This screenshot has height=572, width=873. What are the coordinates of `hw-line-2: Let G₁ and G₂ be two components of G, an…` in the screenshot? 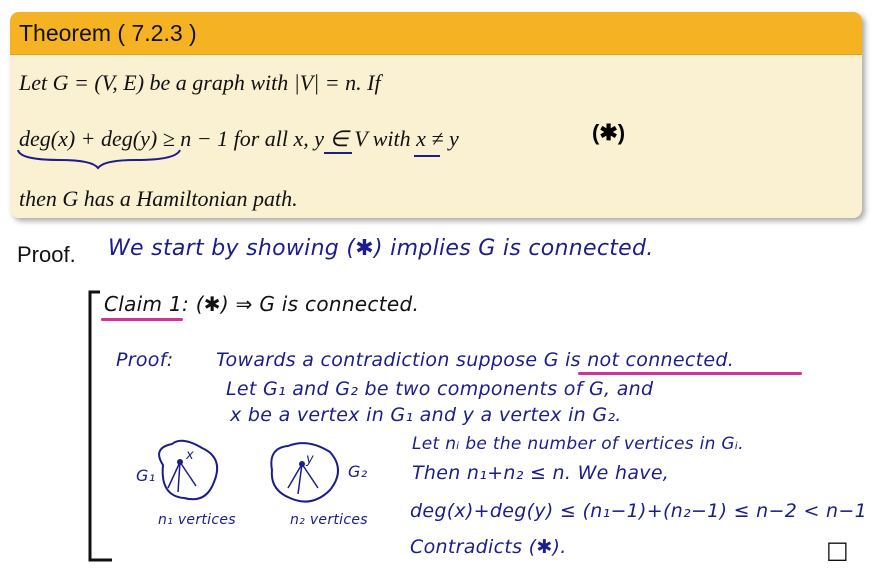 It's located at (440, 389).